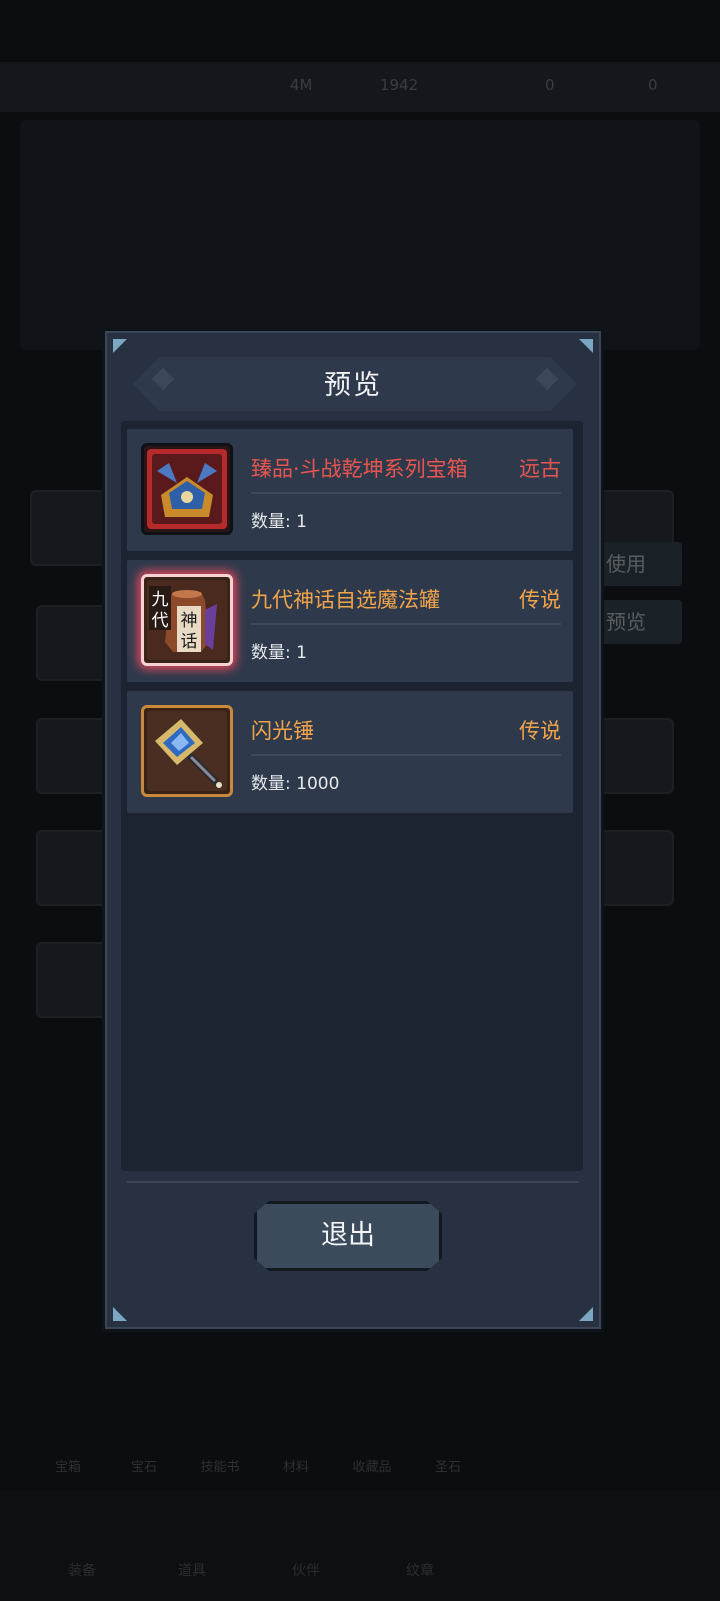  I want to click on tab-holy-stone: 圣石, so click(447, 1467).